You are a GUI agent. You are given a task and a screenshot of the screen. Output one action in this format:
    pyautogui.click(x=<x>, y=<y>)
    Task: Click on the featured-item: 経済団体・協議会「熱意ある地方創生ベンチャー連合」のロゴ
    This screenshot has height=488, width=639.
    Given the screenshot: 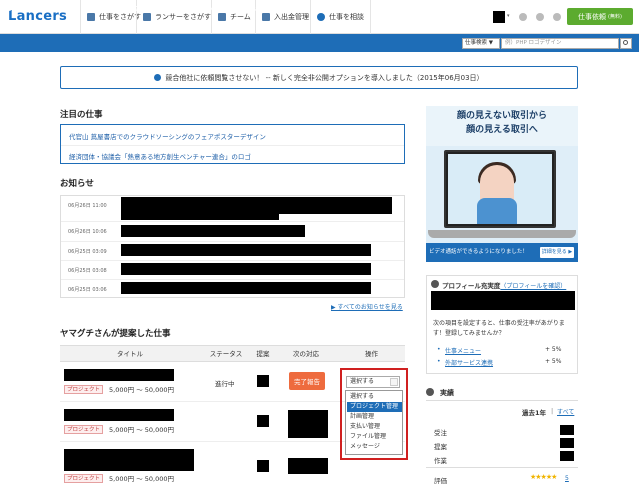 What is the action you would take?
    pyautogui.click(x=160, y=156)
    